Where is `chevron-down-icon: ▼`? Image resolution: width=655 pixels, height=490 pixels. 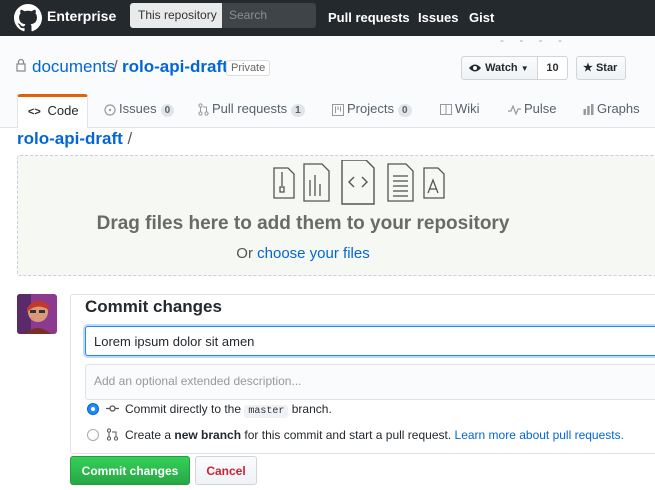
chevron-down-icon: ▼ is located at coordinates (524, 68).